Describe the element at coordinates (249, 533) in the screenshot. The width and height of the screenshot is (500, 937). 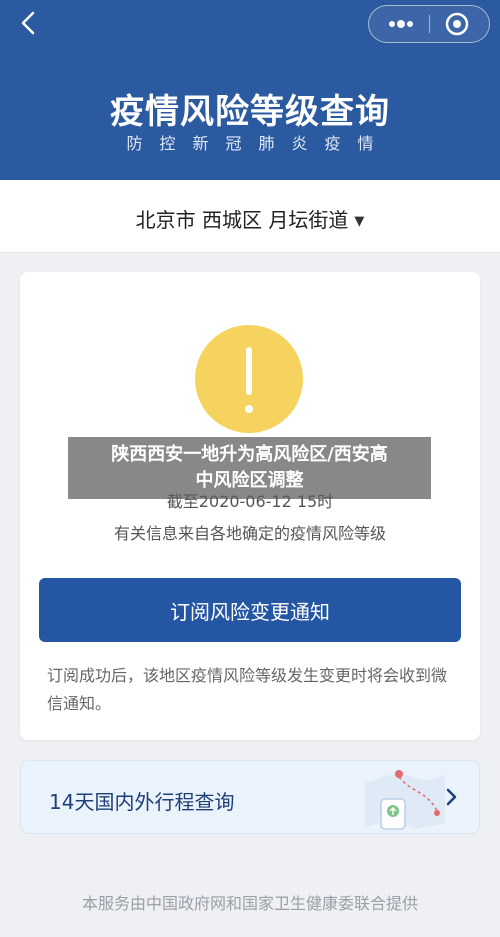
I see `source-note: 有关信息来自各地确定的疫情风险等级` at that location.